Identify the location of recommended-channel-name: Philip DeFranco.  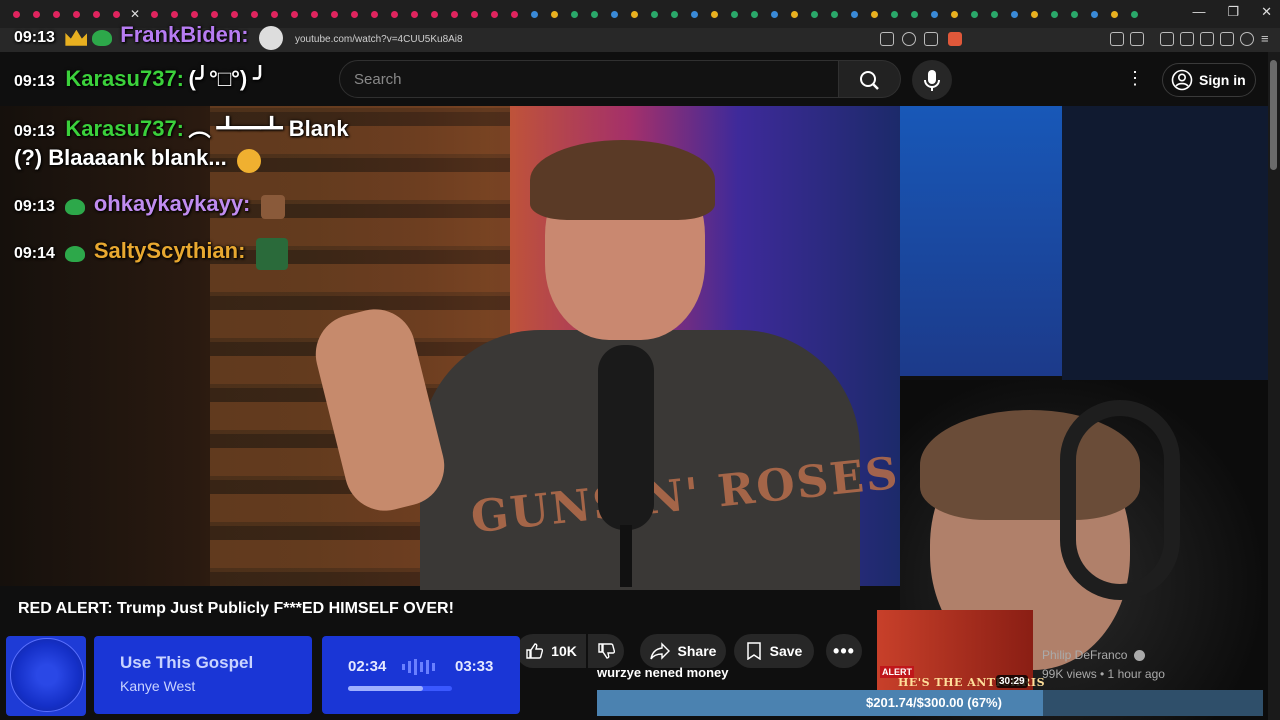
(1093, 655).